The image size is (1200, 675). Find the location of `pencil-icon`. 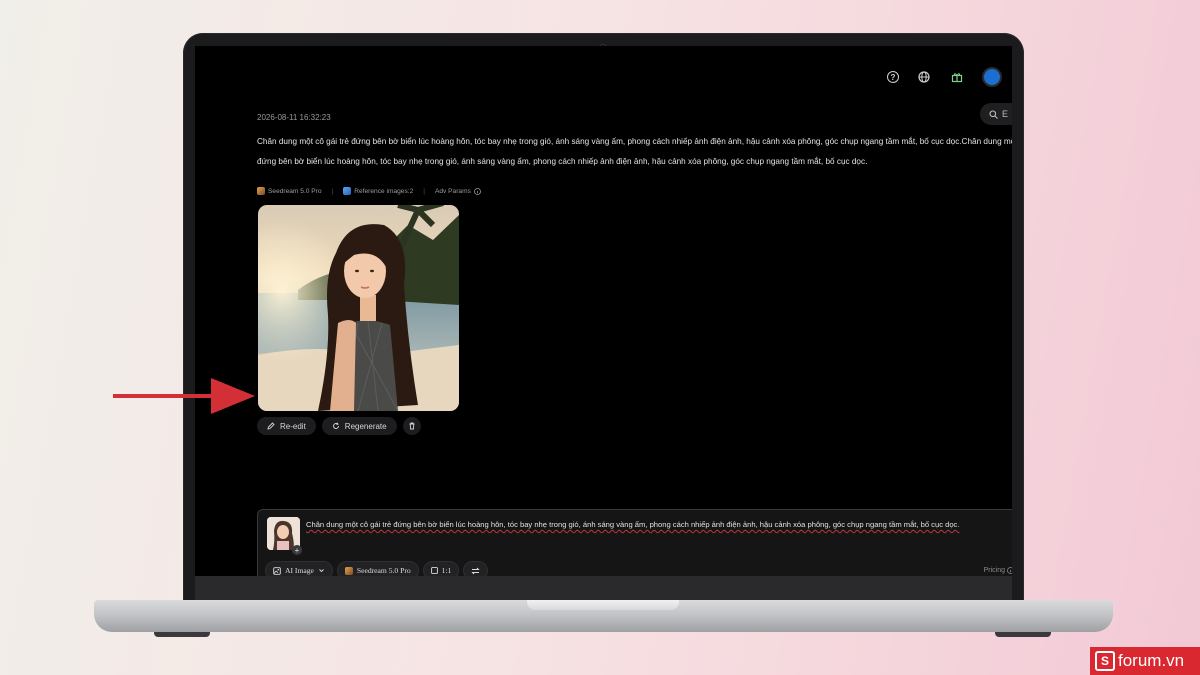

pencil-icon is located at coordinates (271, 426).